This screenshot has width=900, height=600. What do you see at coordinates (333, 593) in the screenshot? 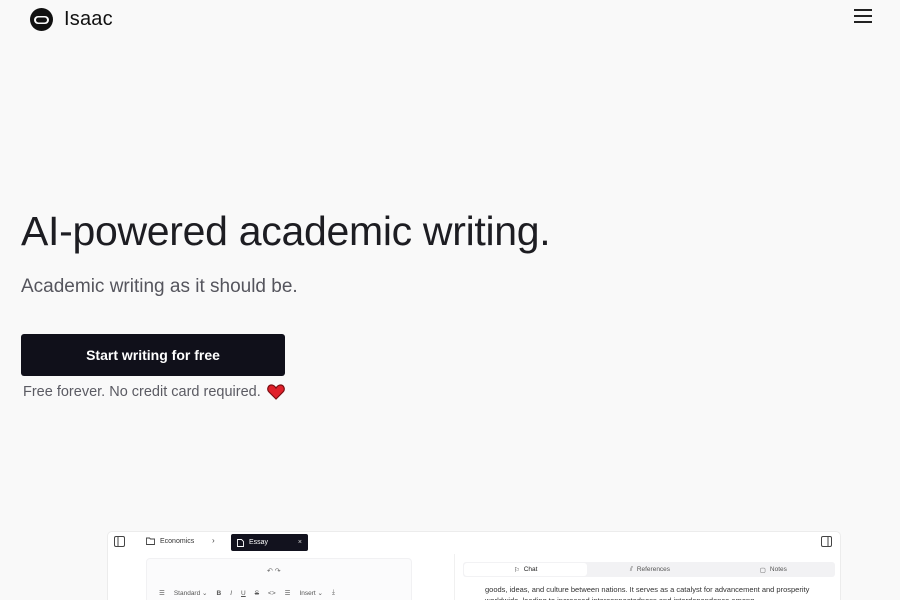
I see `download-icon: ⤓` at bounding box center [333, 593].